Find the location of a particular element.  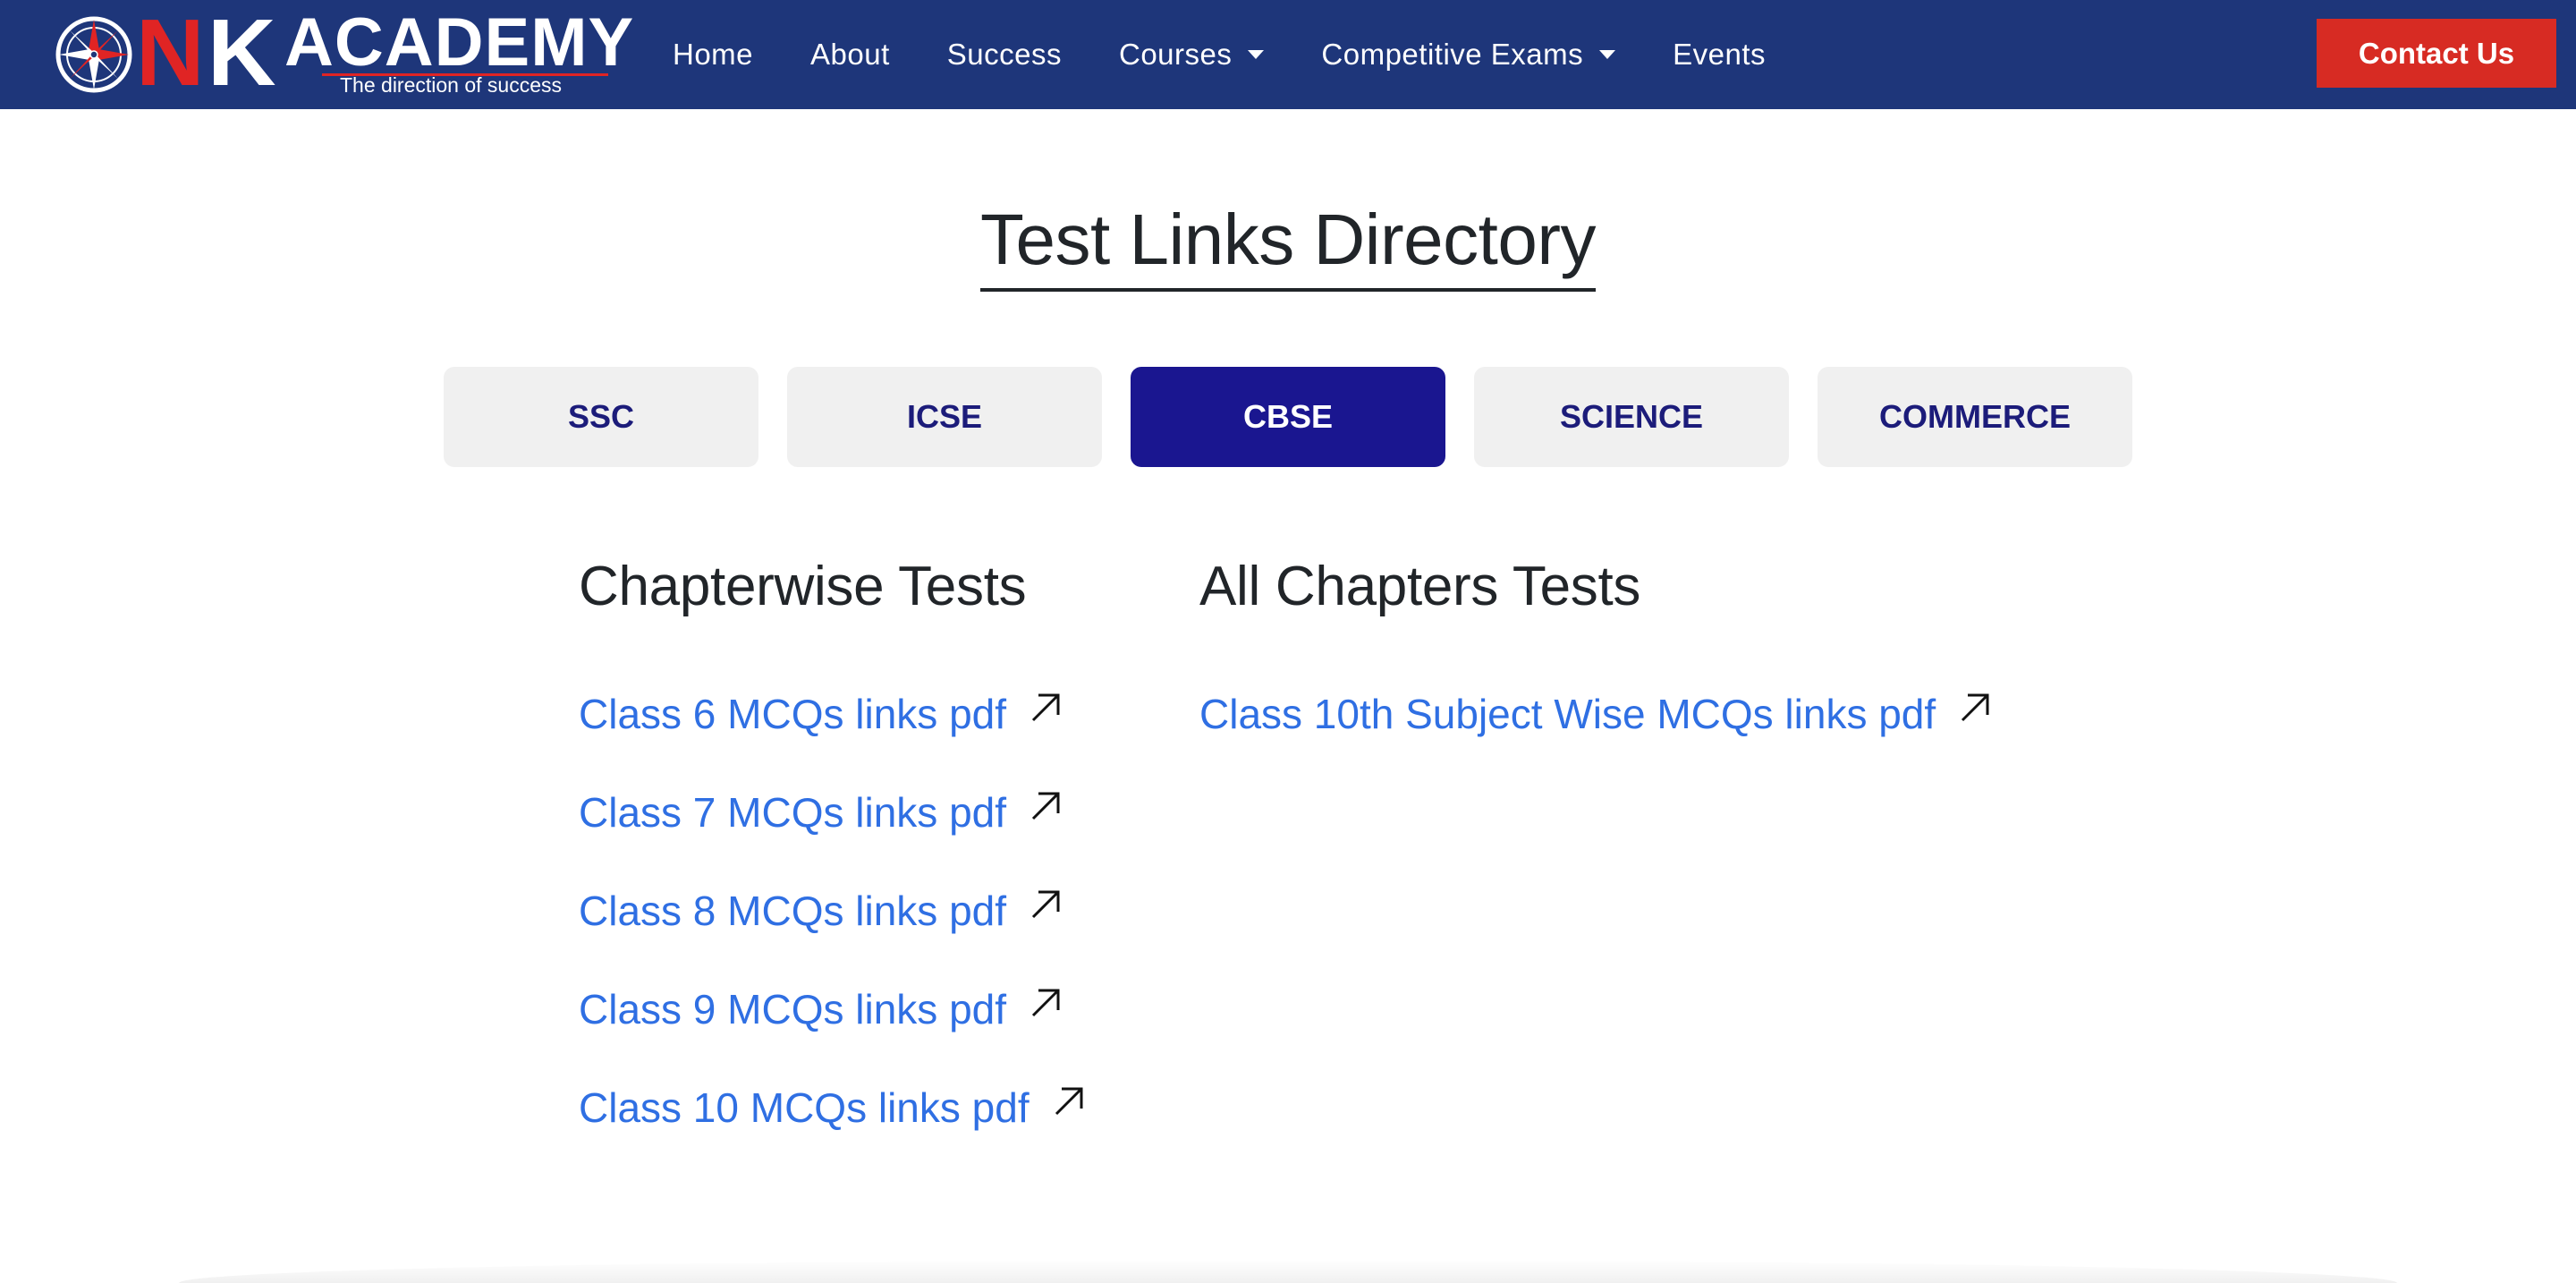

link-label: Class 9 MCQs links pdf is located at coordinates (793, 1009).